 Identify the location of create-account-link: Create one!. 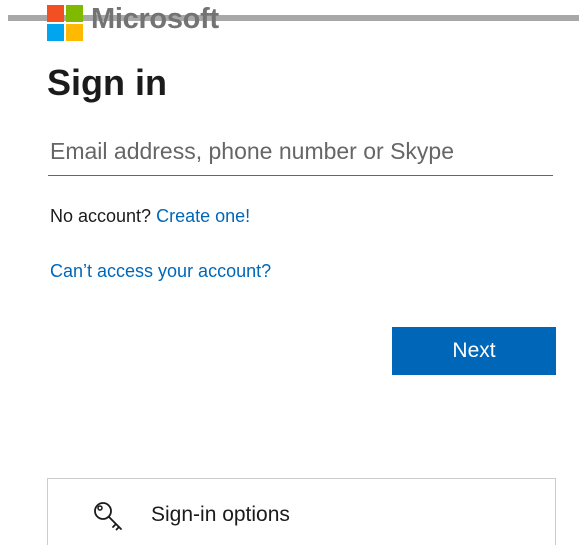
(203, 216).